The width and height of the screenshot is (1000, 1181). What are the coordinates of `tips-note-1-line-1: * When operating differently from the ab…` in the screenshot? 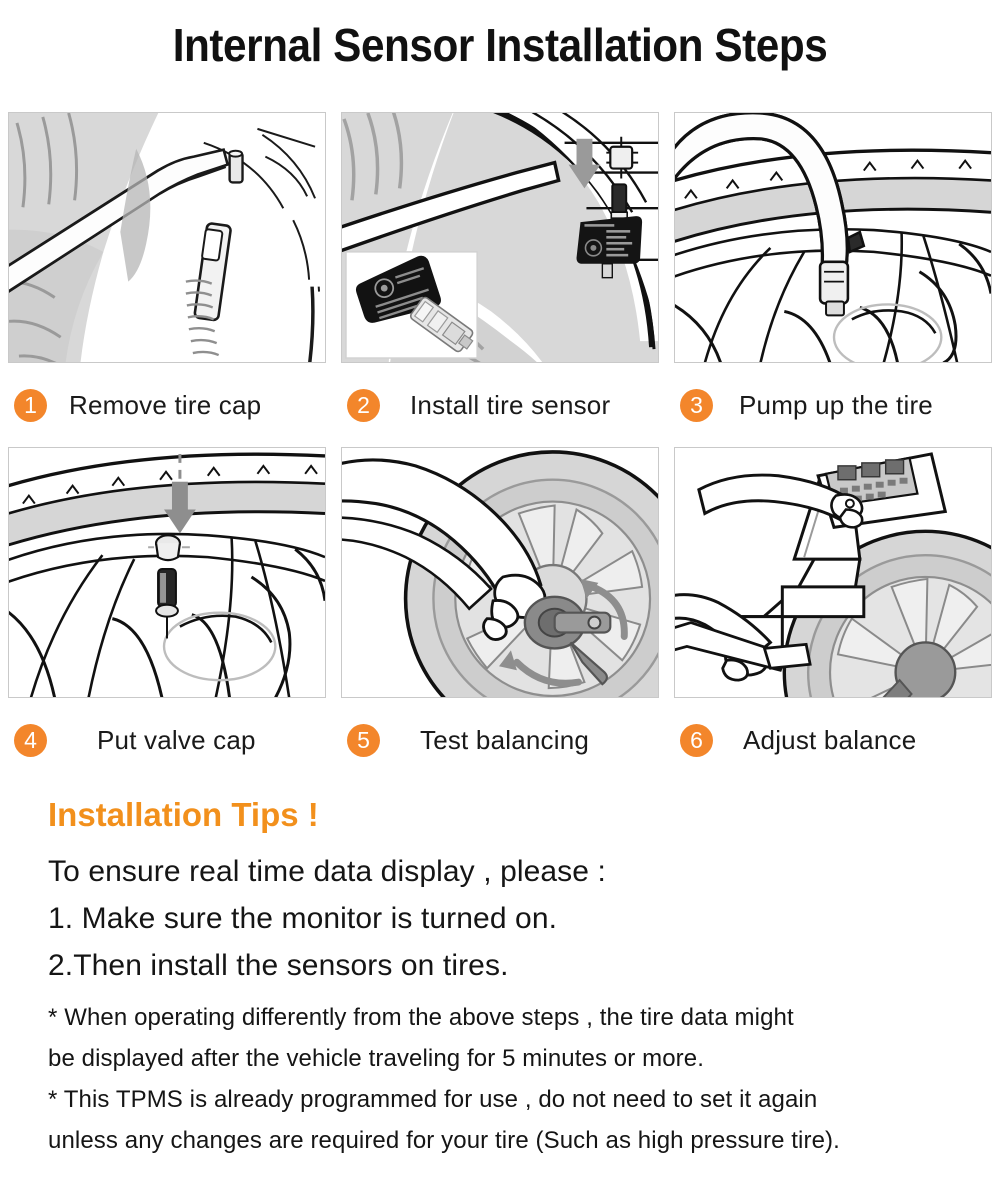 It's located at (421, 1017).